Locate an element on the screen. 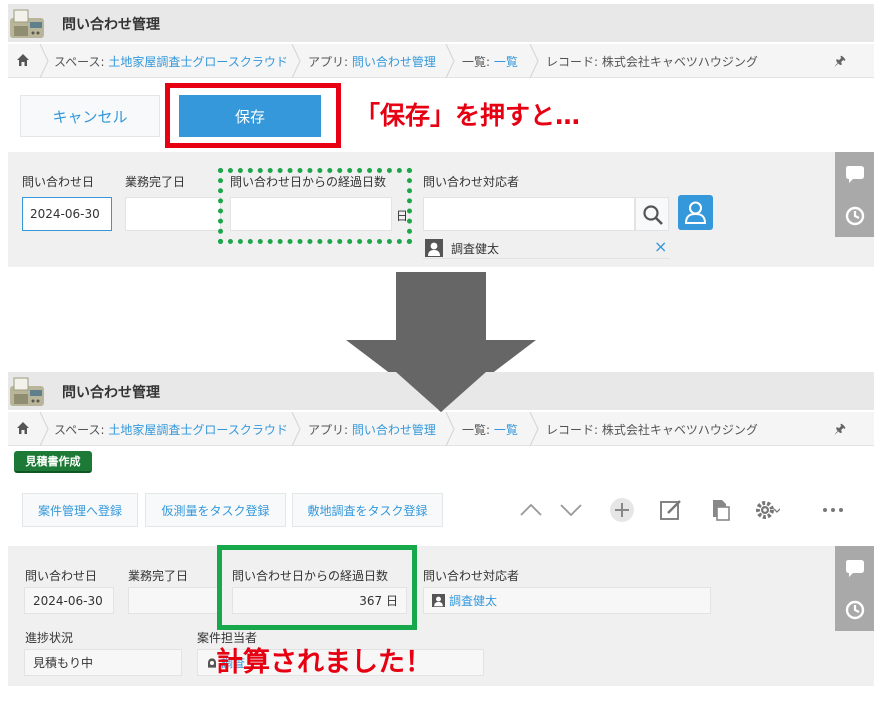 The height and width of the screenshot is (701, 884). register-provisional-survey-button: 仮測量をタスク登録 is located at coordinates (215, 510).